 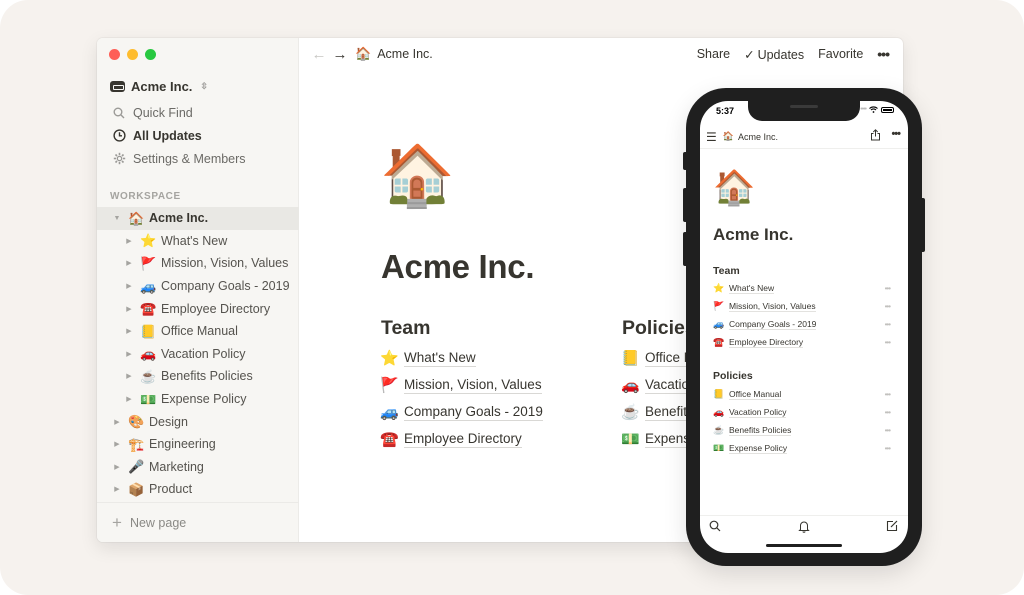 What do you see at coordinates (198, 263) in the screenshot?
I see `tree-item-mission-vision-values: ▶ 🚩 Mission, Vision, Values` at bounding box center [198, 263].